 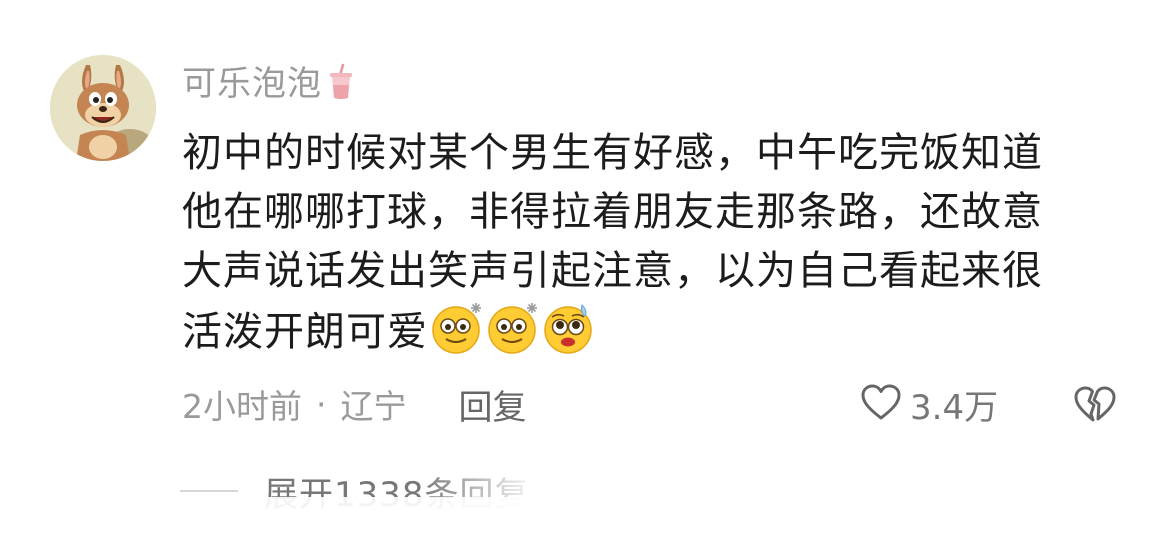 What do you see at coordinates (612, 271) in the screenshot?
I see `comment-text-line: 大声说话发出笑声引起注意，以为自己看起来很` at bounding box center [612, 271].